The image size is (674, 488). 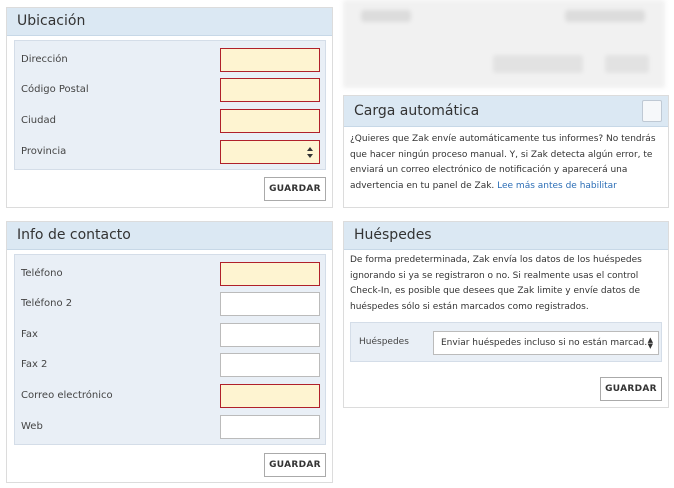 What do you see at coordinates (270, 121) in the screenshot?
I see `ciudad-input` at bounding box center [270, 121].